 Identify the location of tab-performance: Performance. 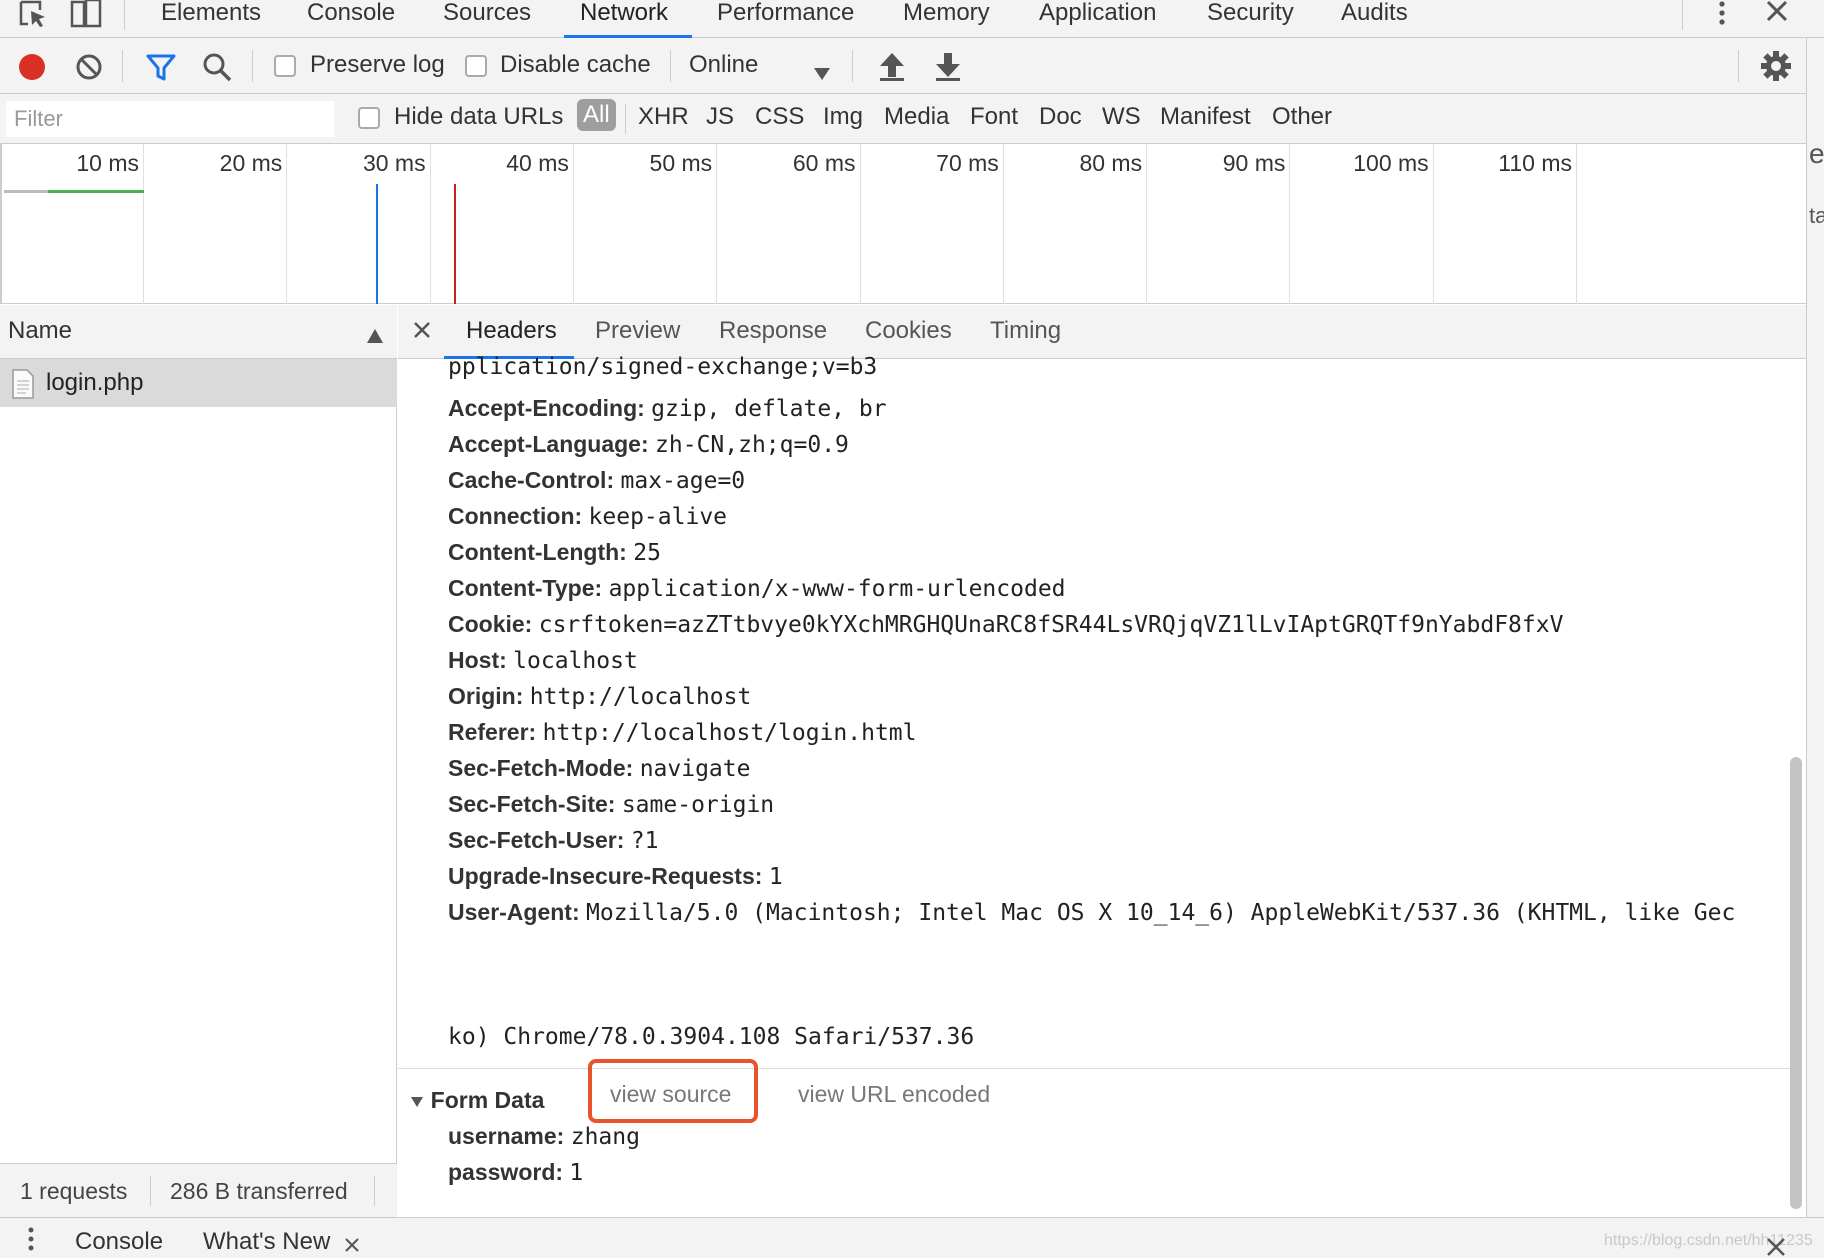
(785, 19).